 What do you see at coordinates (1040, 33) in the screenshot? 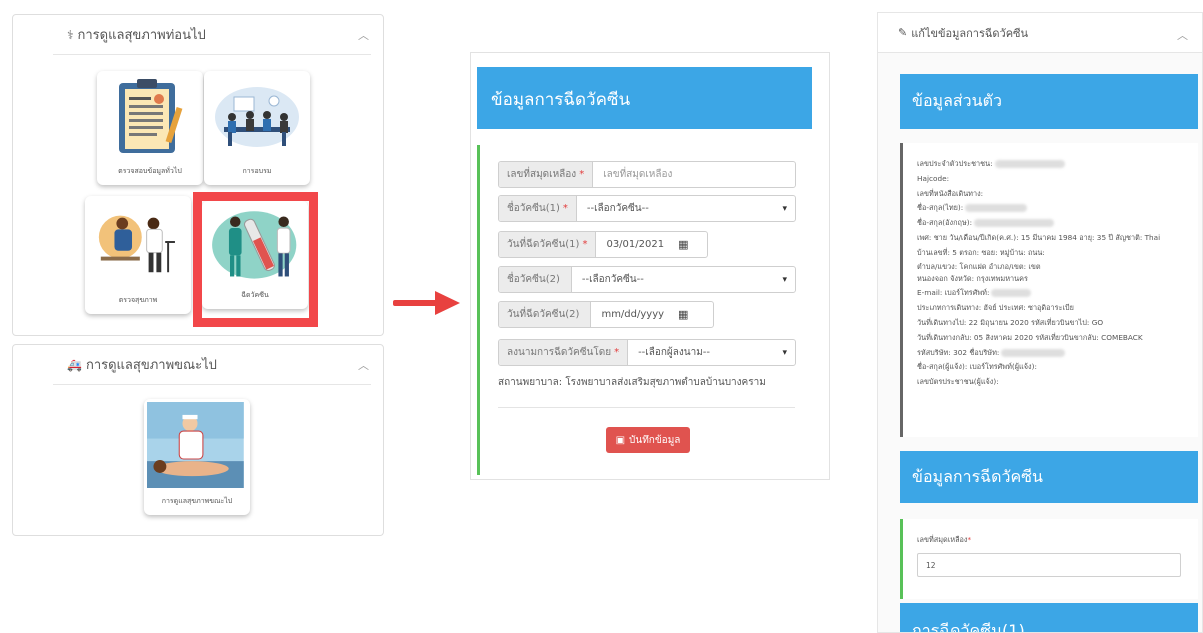
I see `edit-panel-header: ✎ แก้ไขข้อมูลการฉีดวัคซีน ︿` at bounding box center [1040, 33].